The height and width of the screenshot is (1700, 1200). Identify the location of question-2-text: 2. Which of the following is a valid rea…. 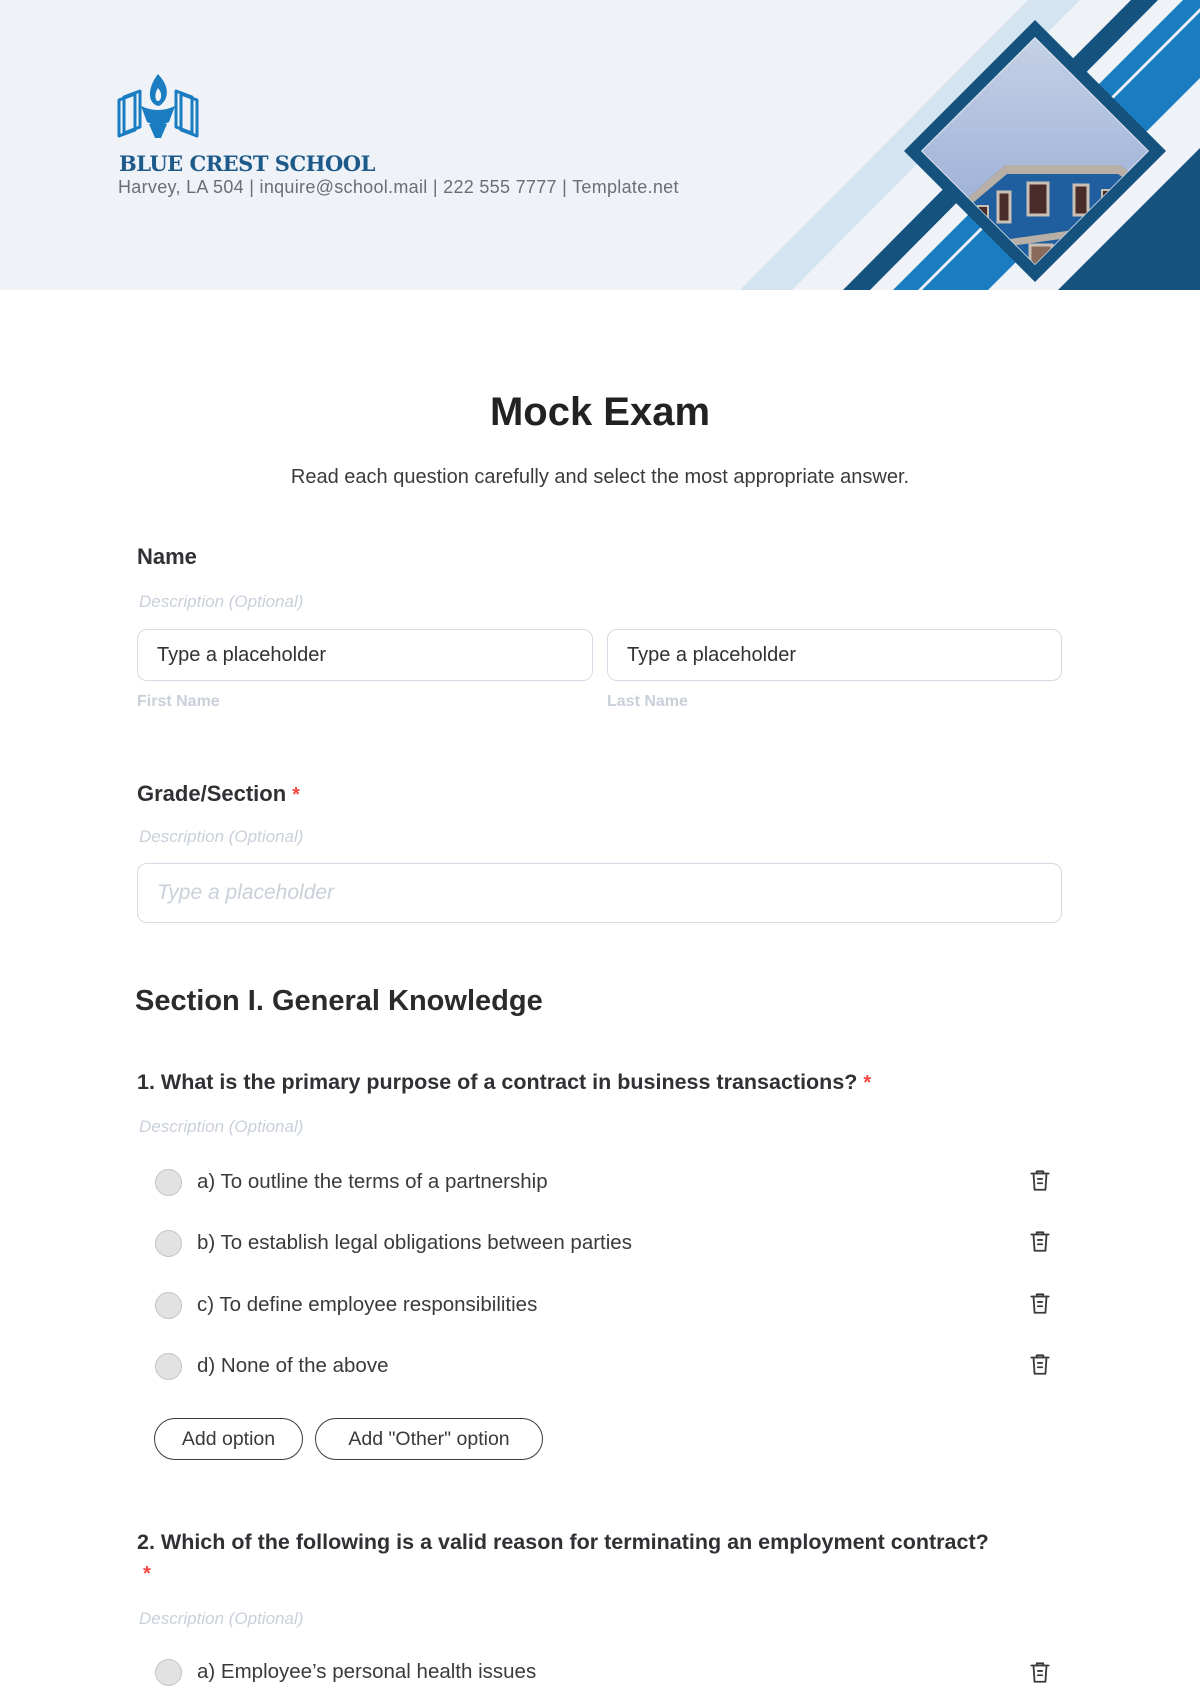
(563, 1542).